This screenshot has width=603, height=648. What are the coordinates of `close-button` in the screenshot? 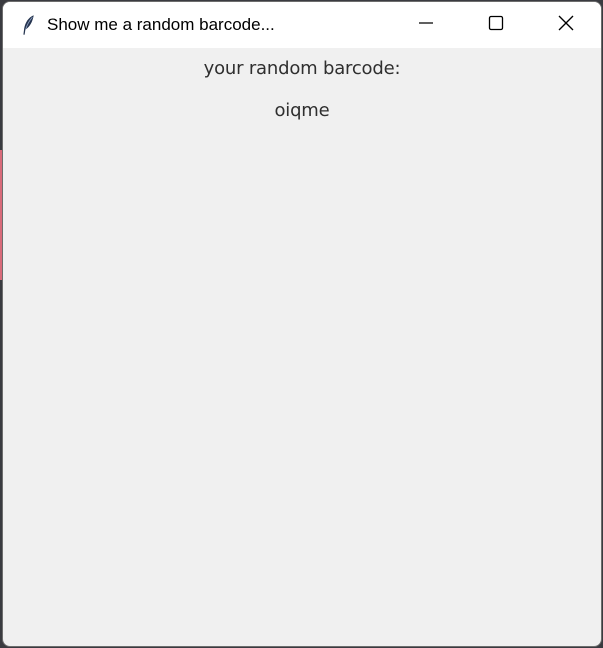 It's located at (566, 25).